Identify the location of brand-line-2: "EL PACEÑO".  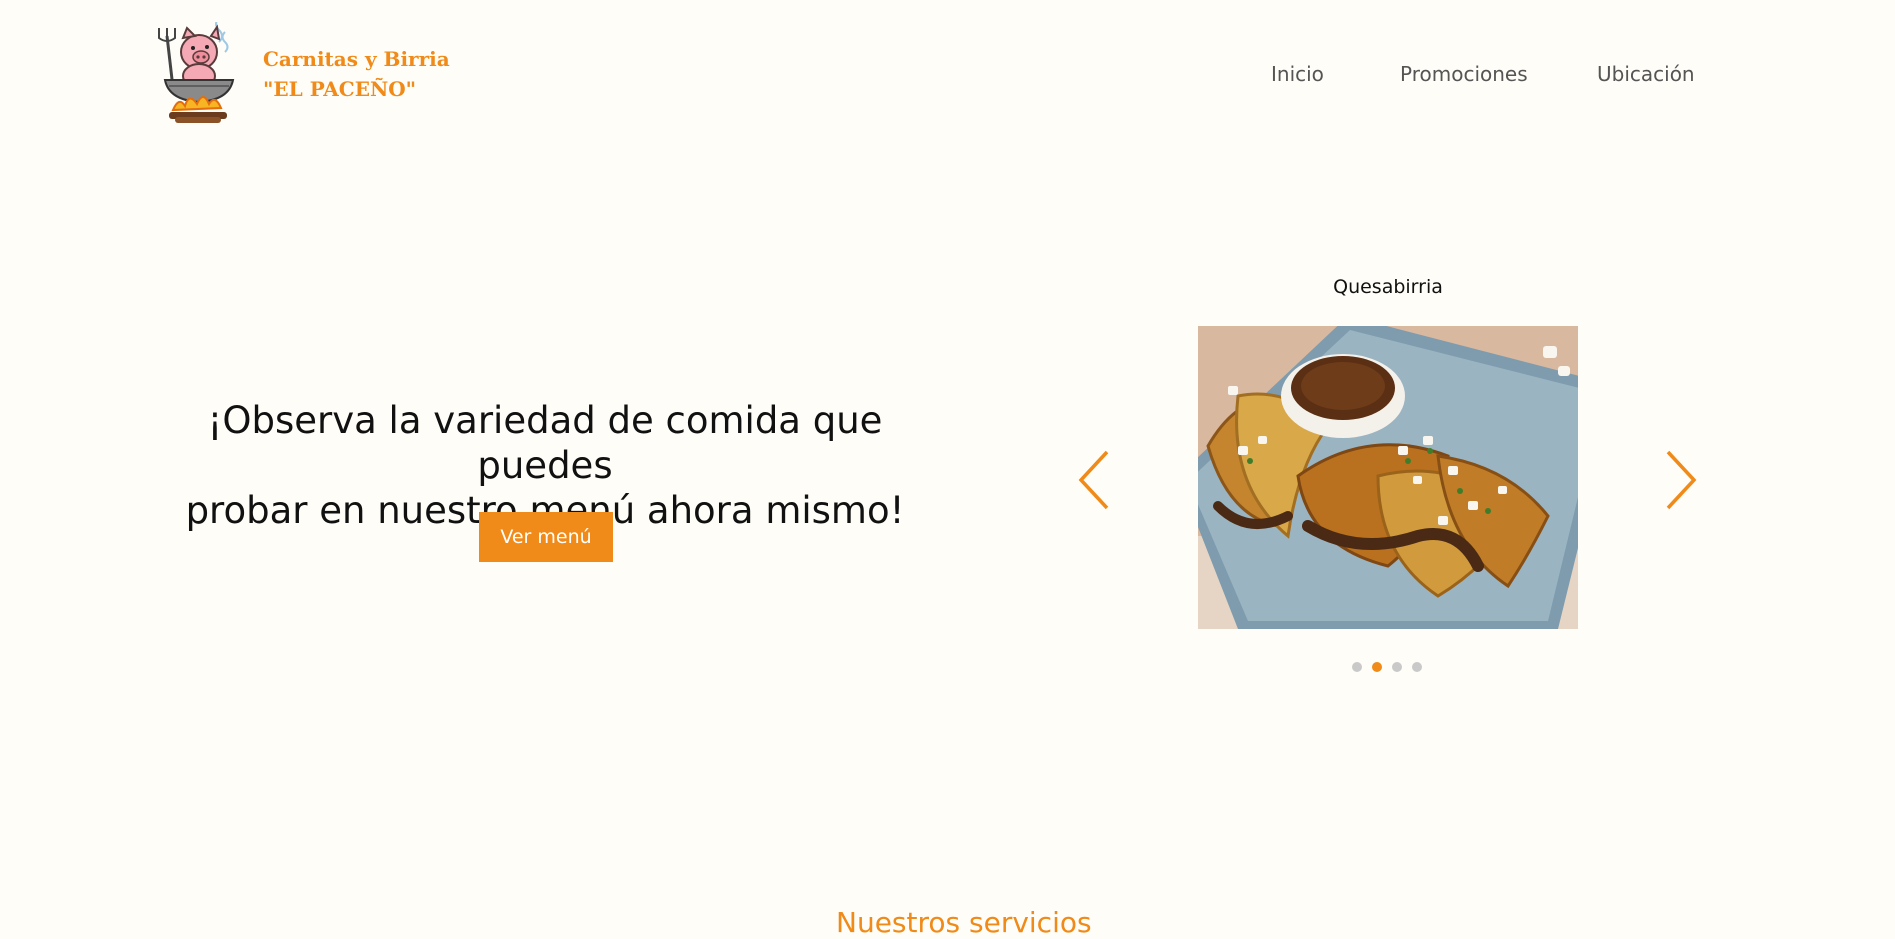
(340, 89).